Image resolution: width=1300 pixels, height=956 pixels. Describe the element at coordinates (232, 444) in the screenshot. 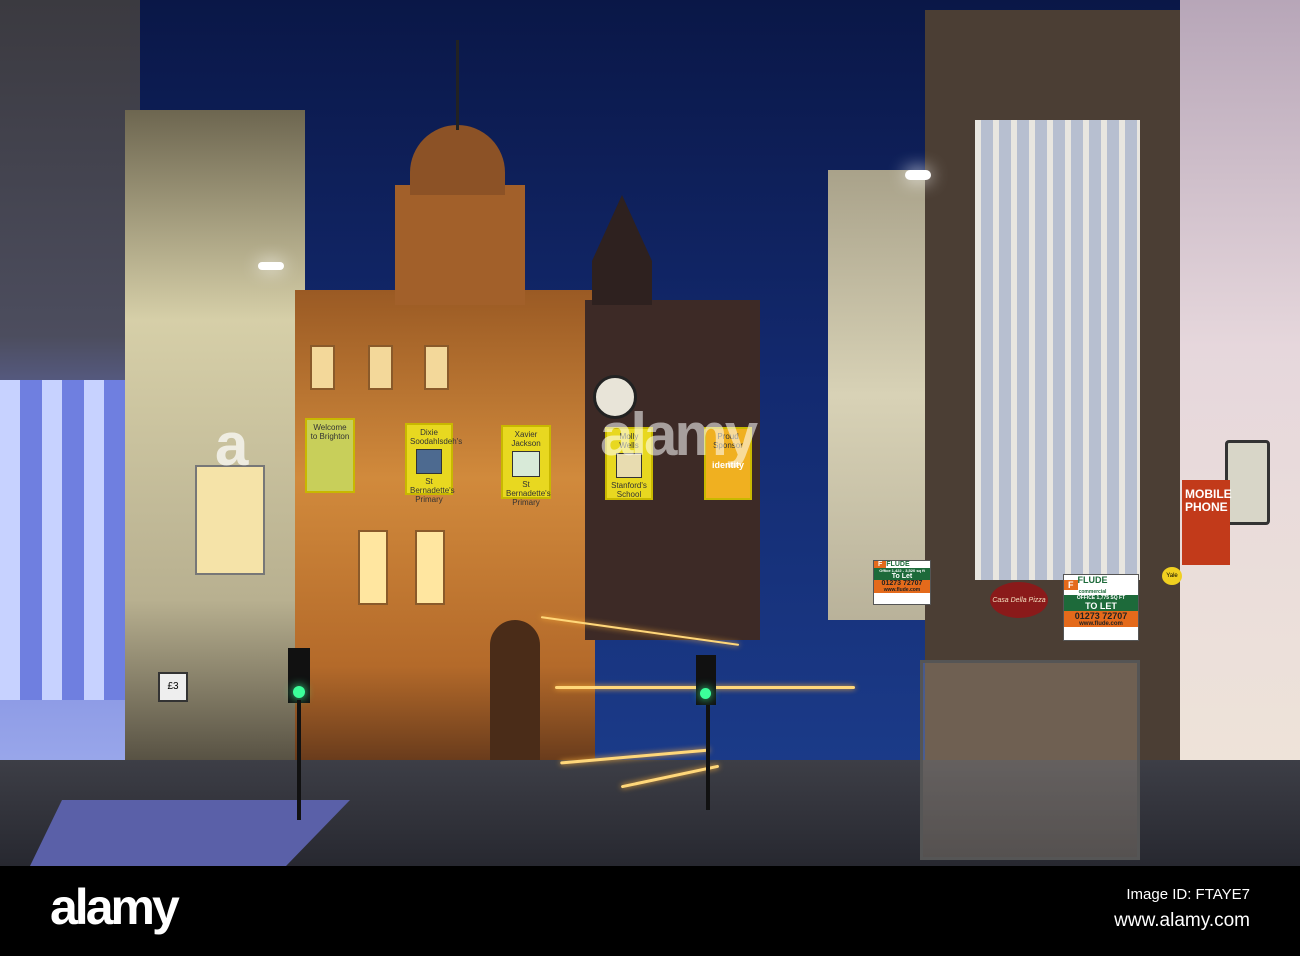

I see `watermark-letter: a` at that location.